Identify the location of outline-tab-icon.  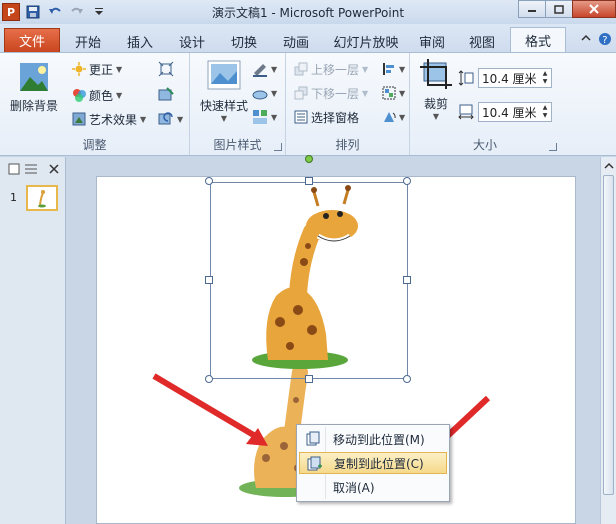
(31, 170).